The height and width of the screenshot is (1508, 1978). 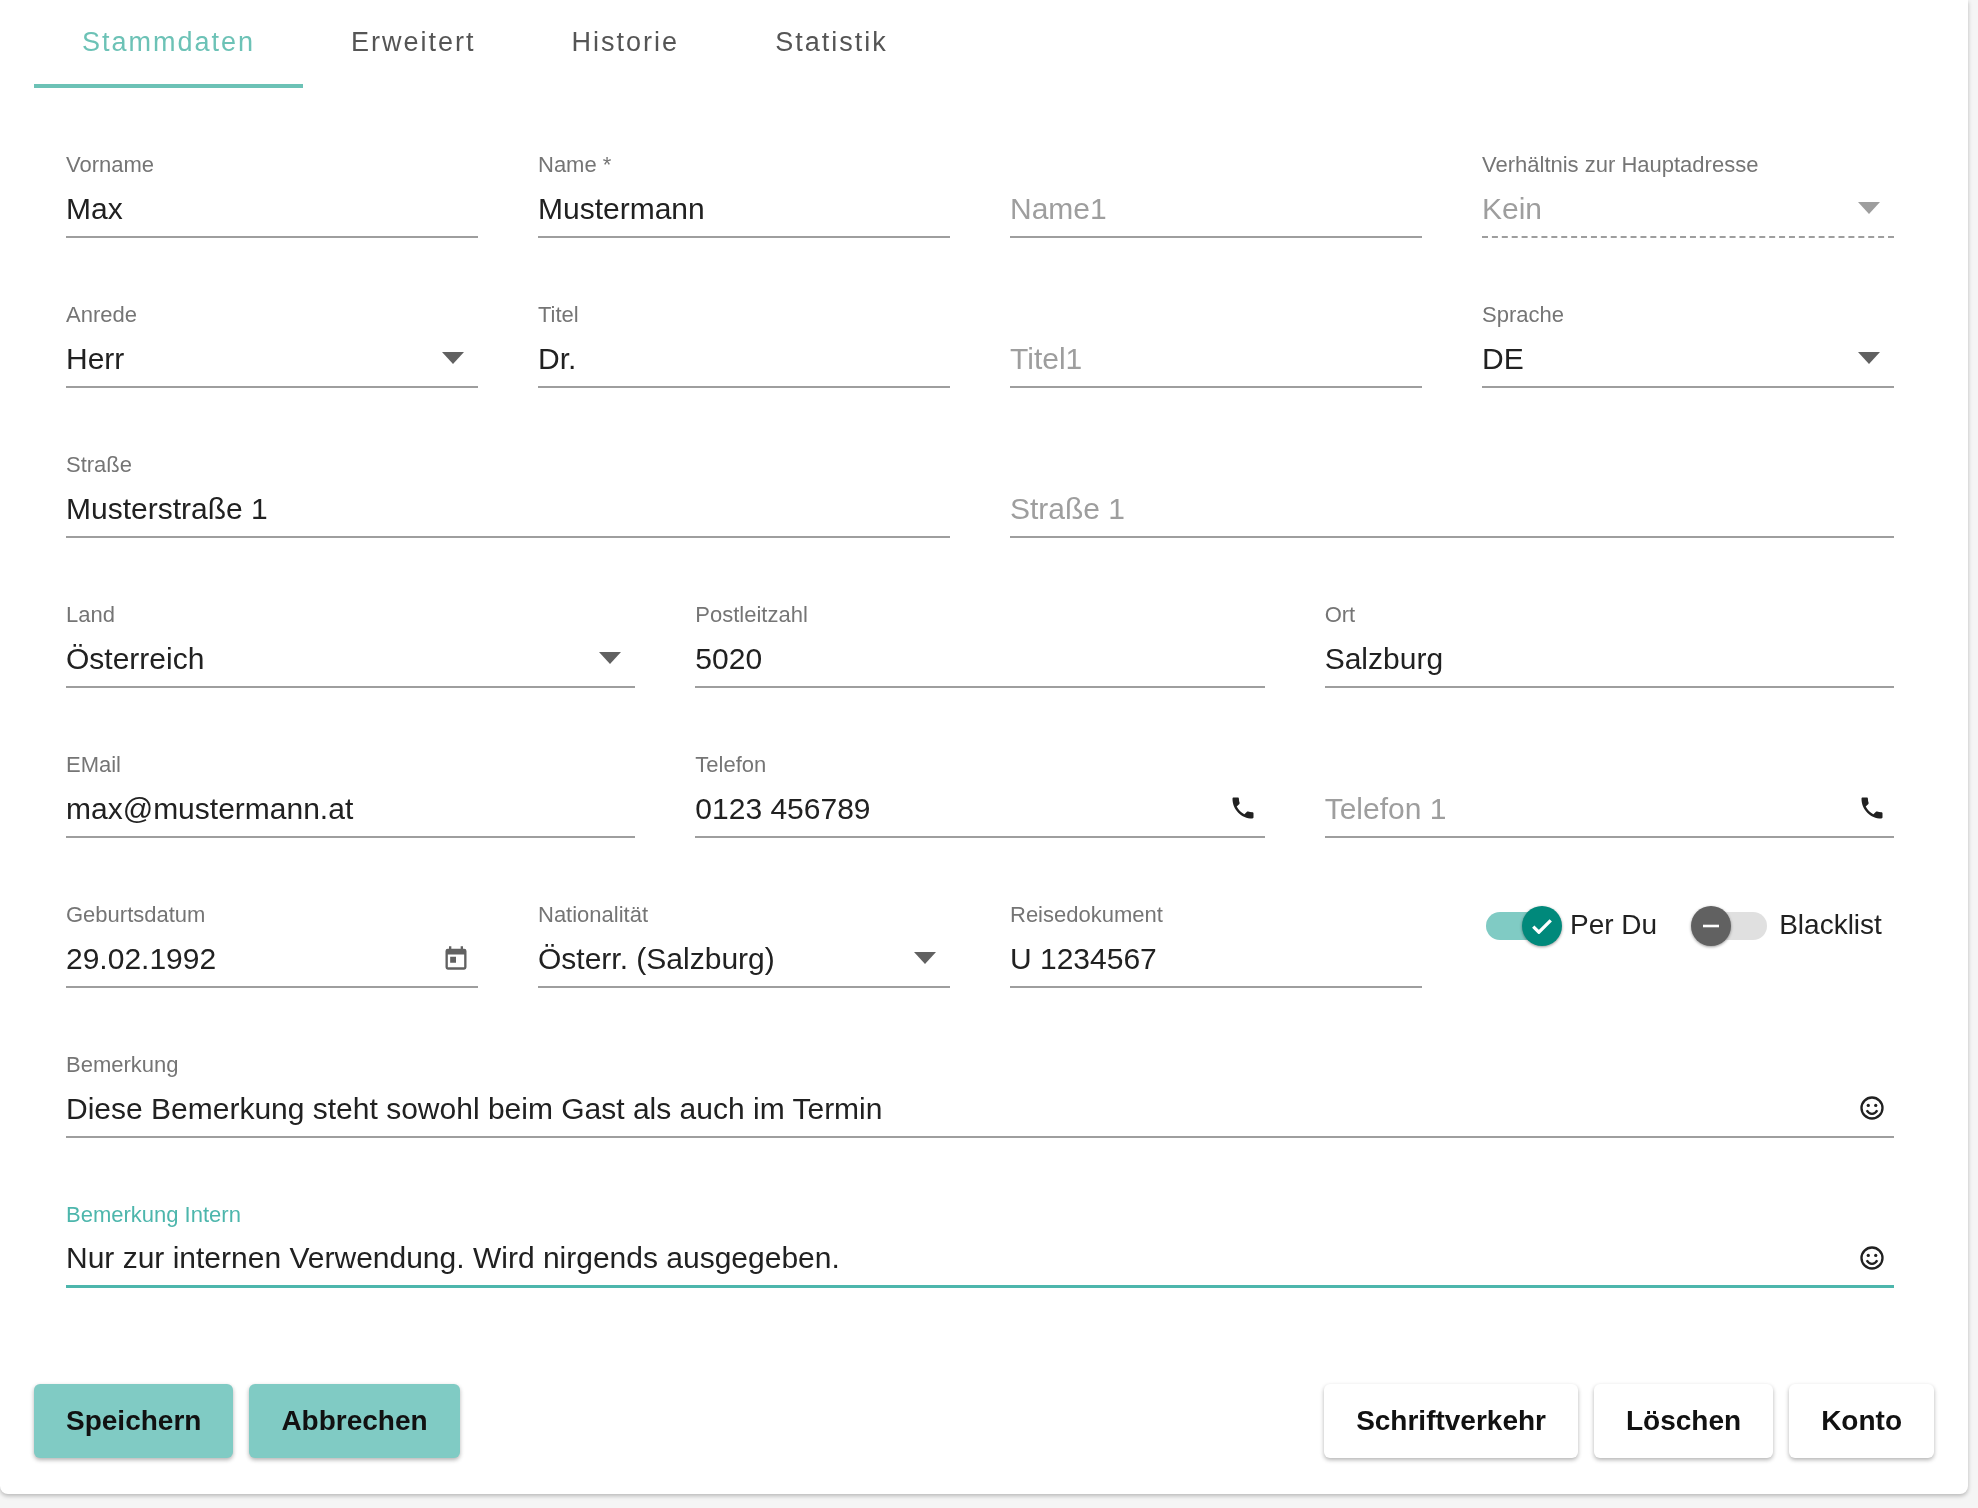 I want to click on input-field: 29.02.1992, so click(x=254, y=958).